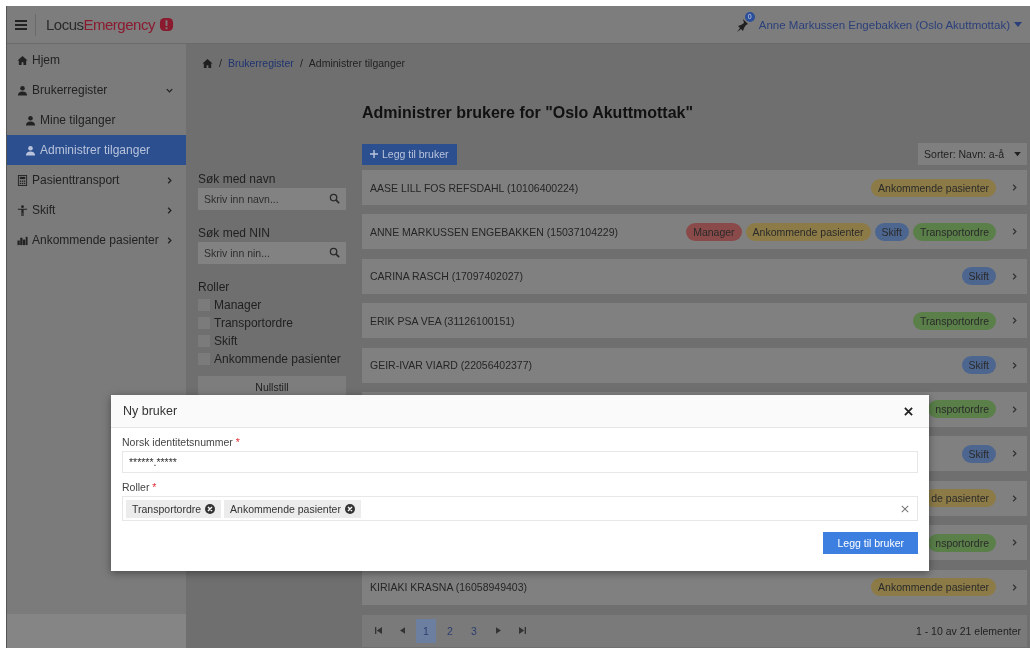  Describe the element at coordinates (694, 276) in the screenshot. I see `user-row: CARINA RASCH (17097402027) Skift` at that location.